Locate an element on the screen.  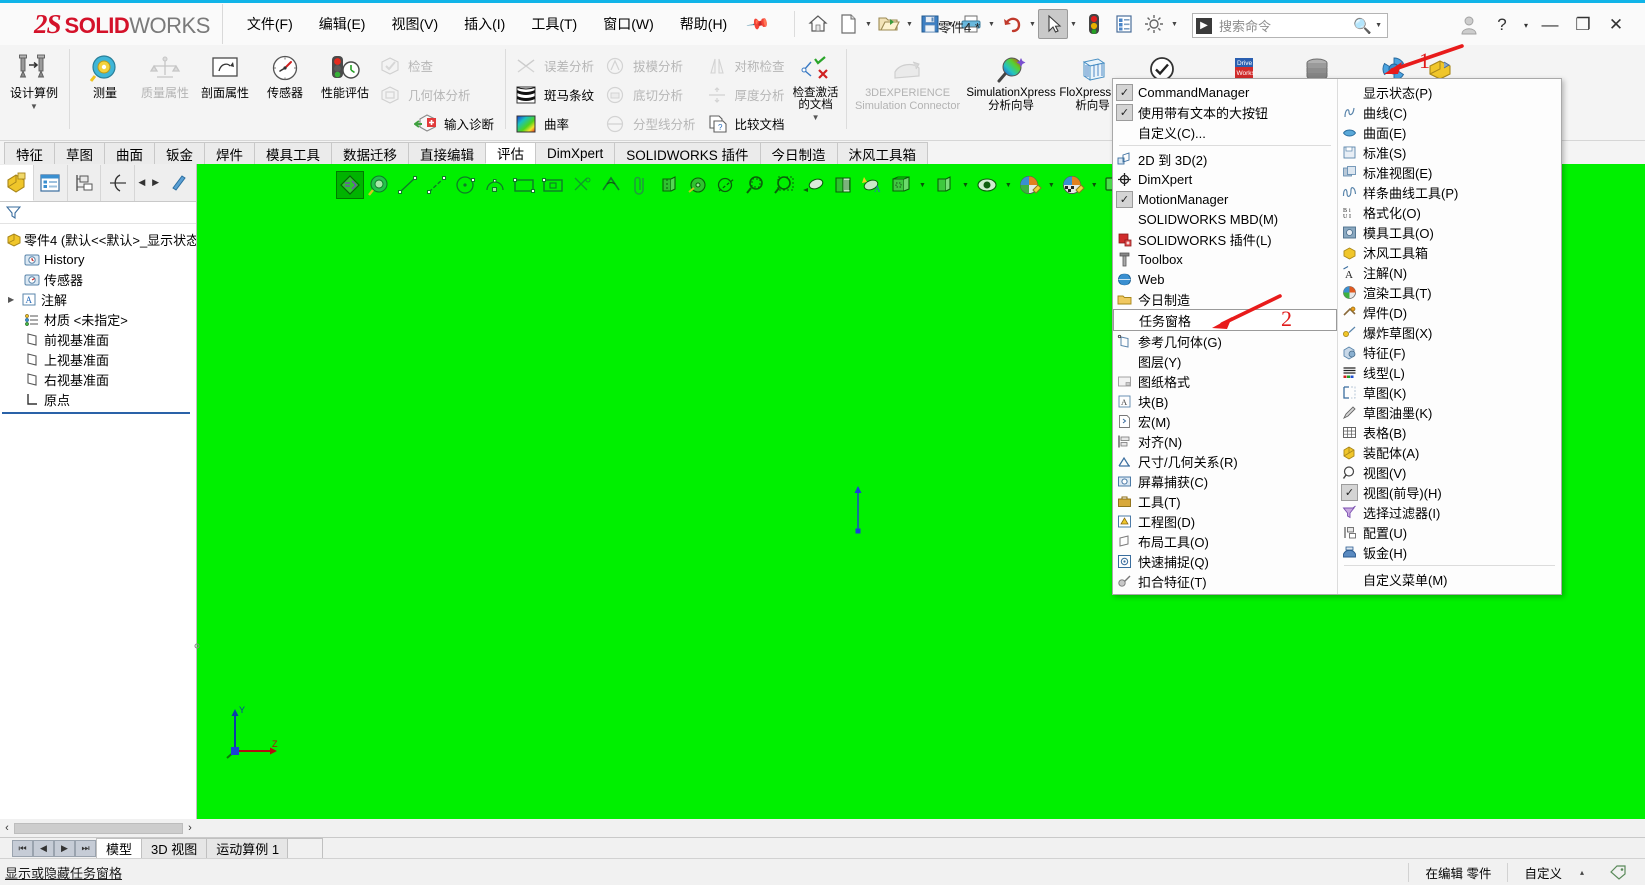
hud-extrude is located at coordinates (669, 185).